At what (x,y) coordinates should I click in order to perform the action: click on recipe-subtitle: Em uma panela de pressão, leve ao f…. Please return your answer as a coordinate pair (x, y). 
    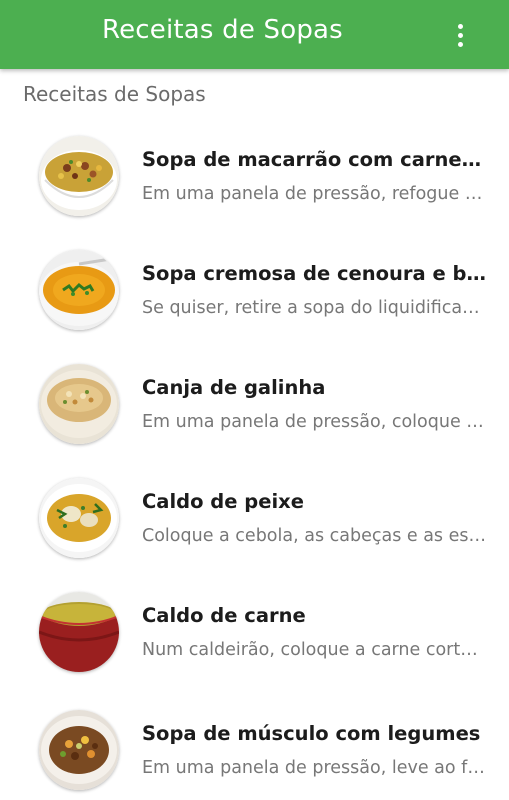
    Looking at the image, I should click on (313, 768).